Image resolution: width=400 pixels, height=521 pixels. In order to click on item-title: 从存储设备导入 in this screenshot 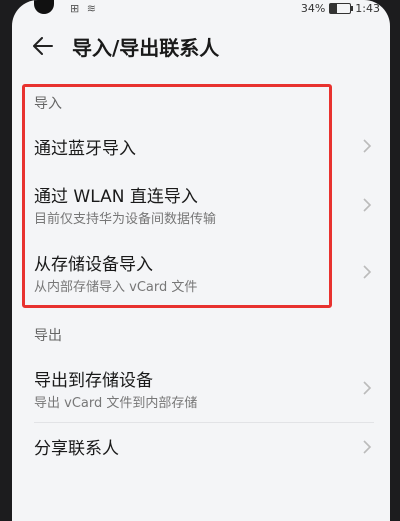, I will do `click(93, 265)`.